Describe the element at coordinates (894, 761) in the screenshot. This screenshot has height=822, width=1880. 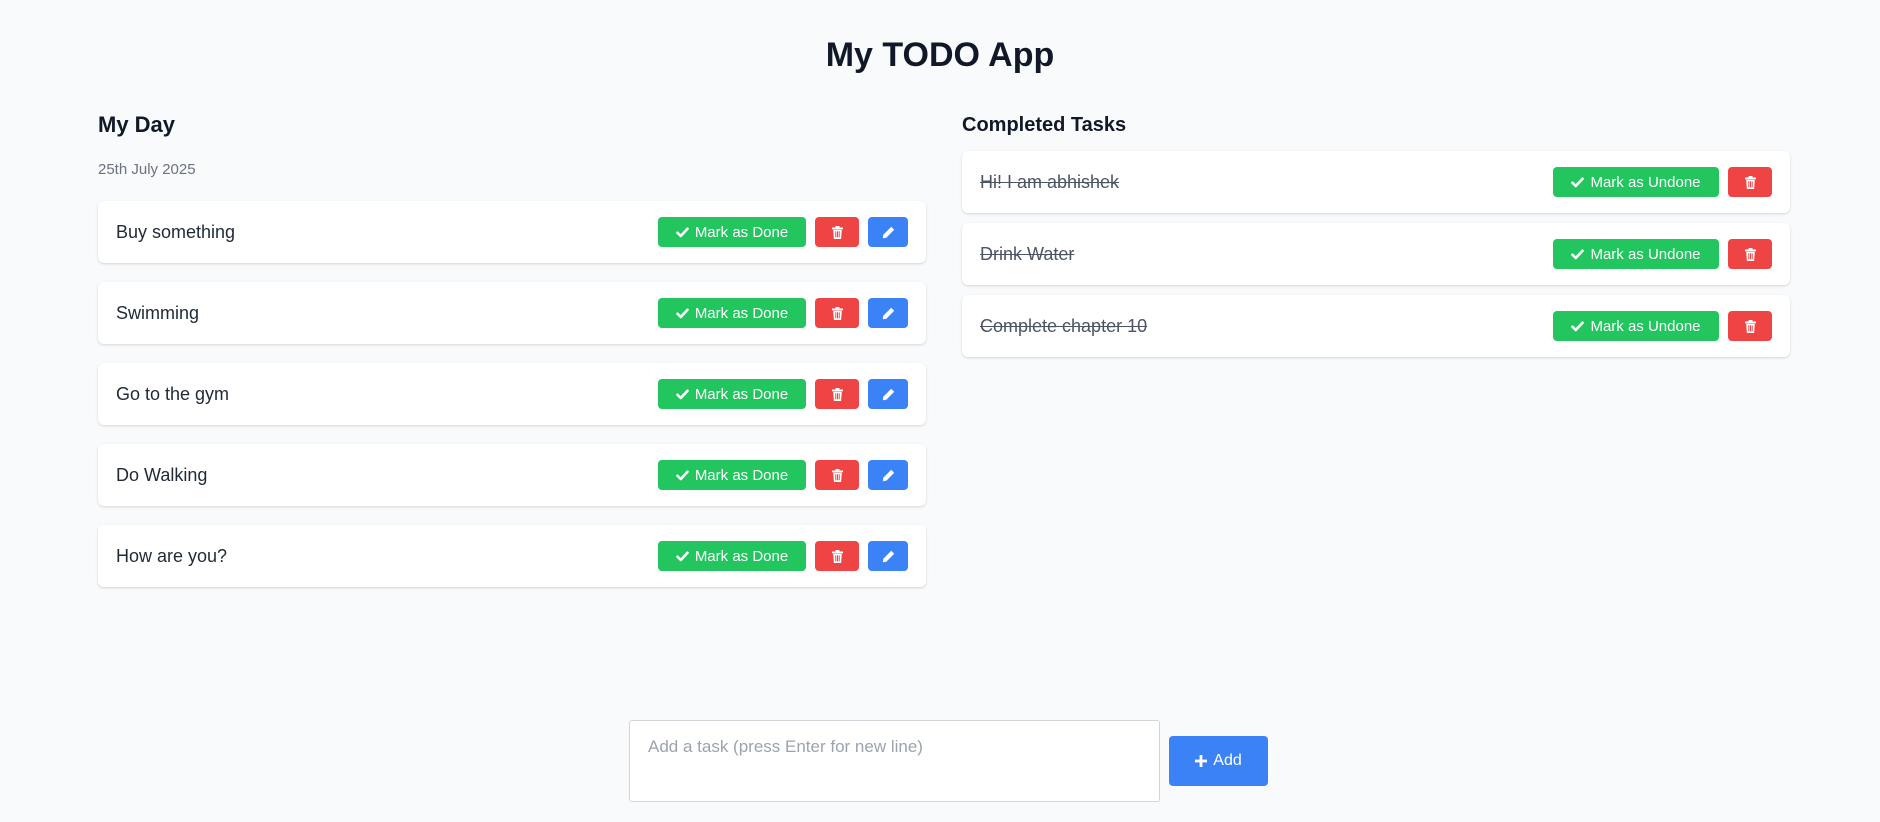
I see `add-task-input` at that location.